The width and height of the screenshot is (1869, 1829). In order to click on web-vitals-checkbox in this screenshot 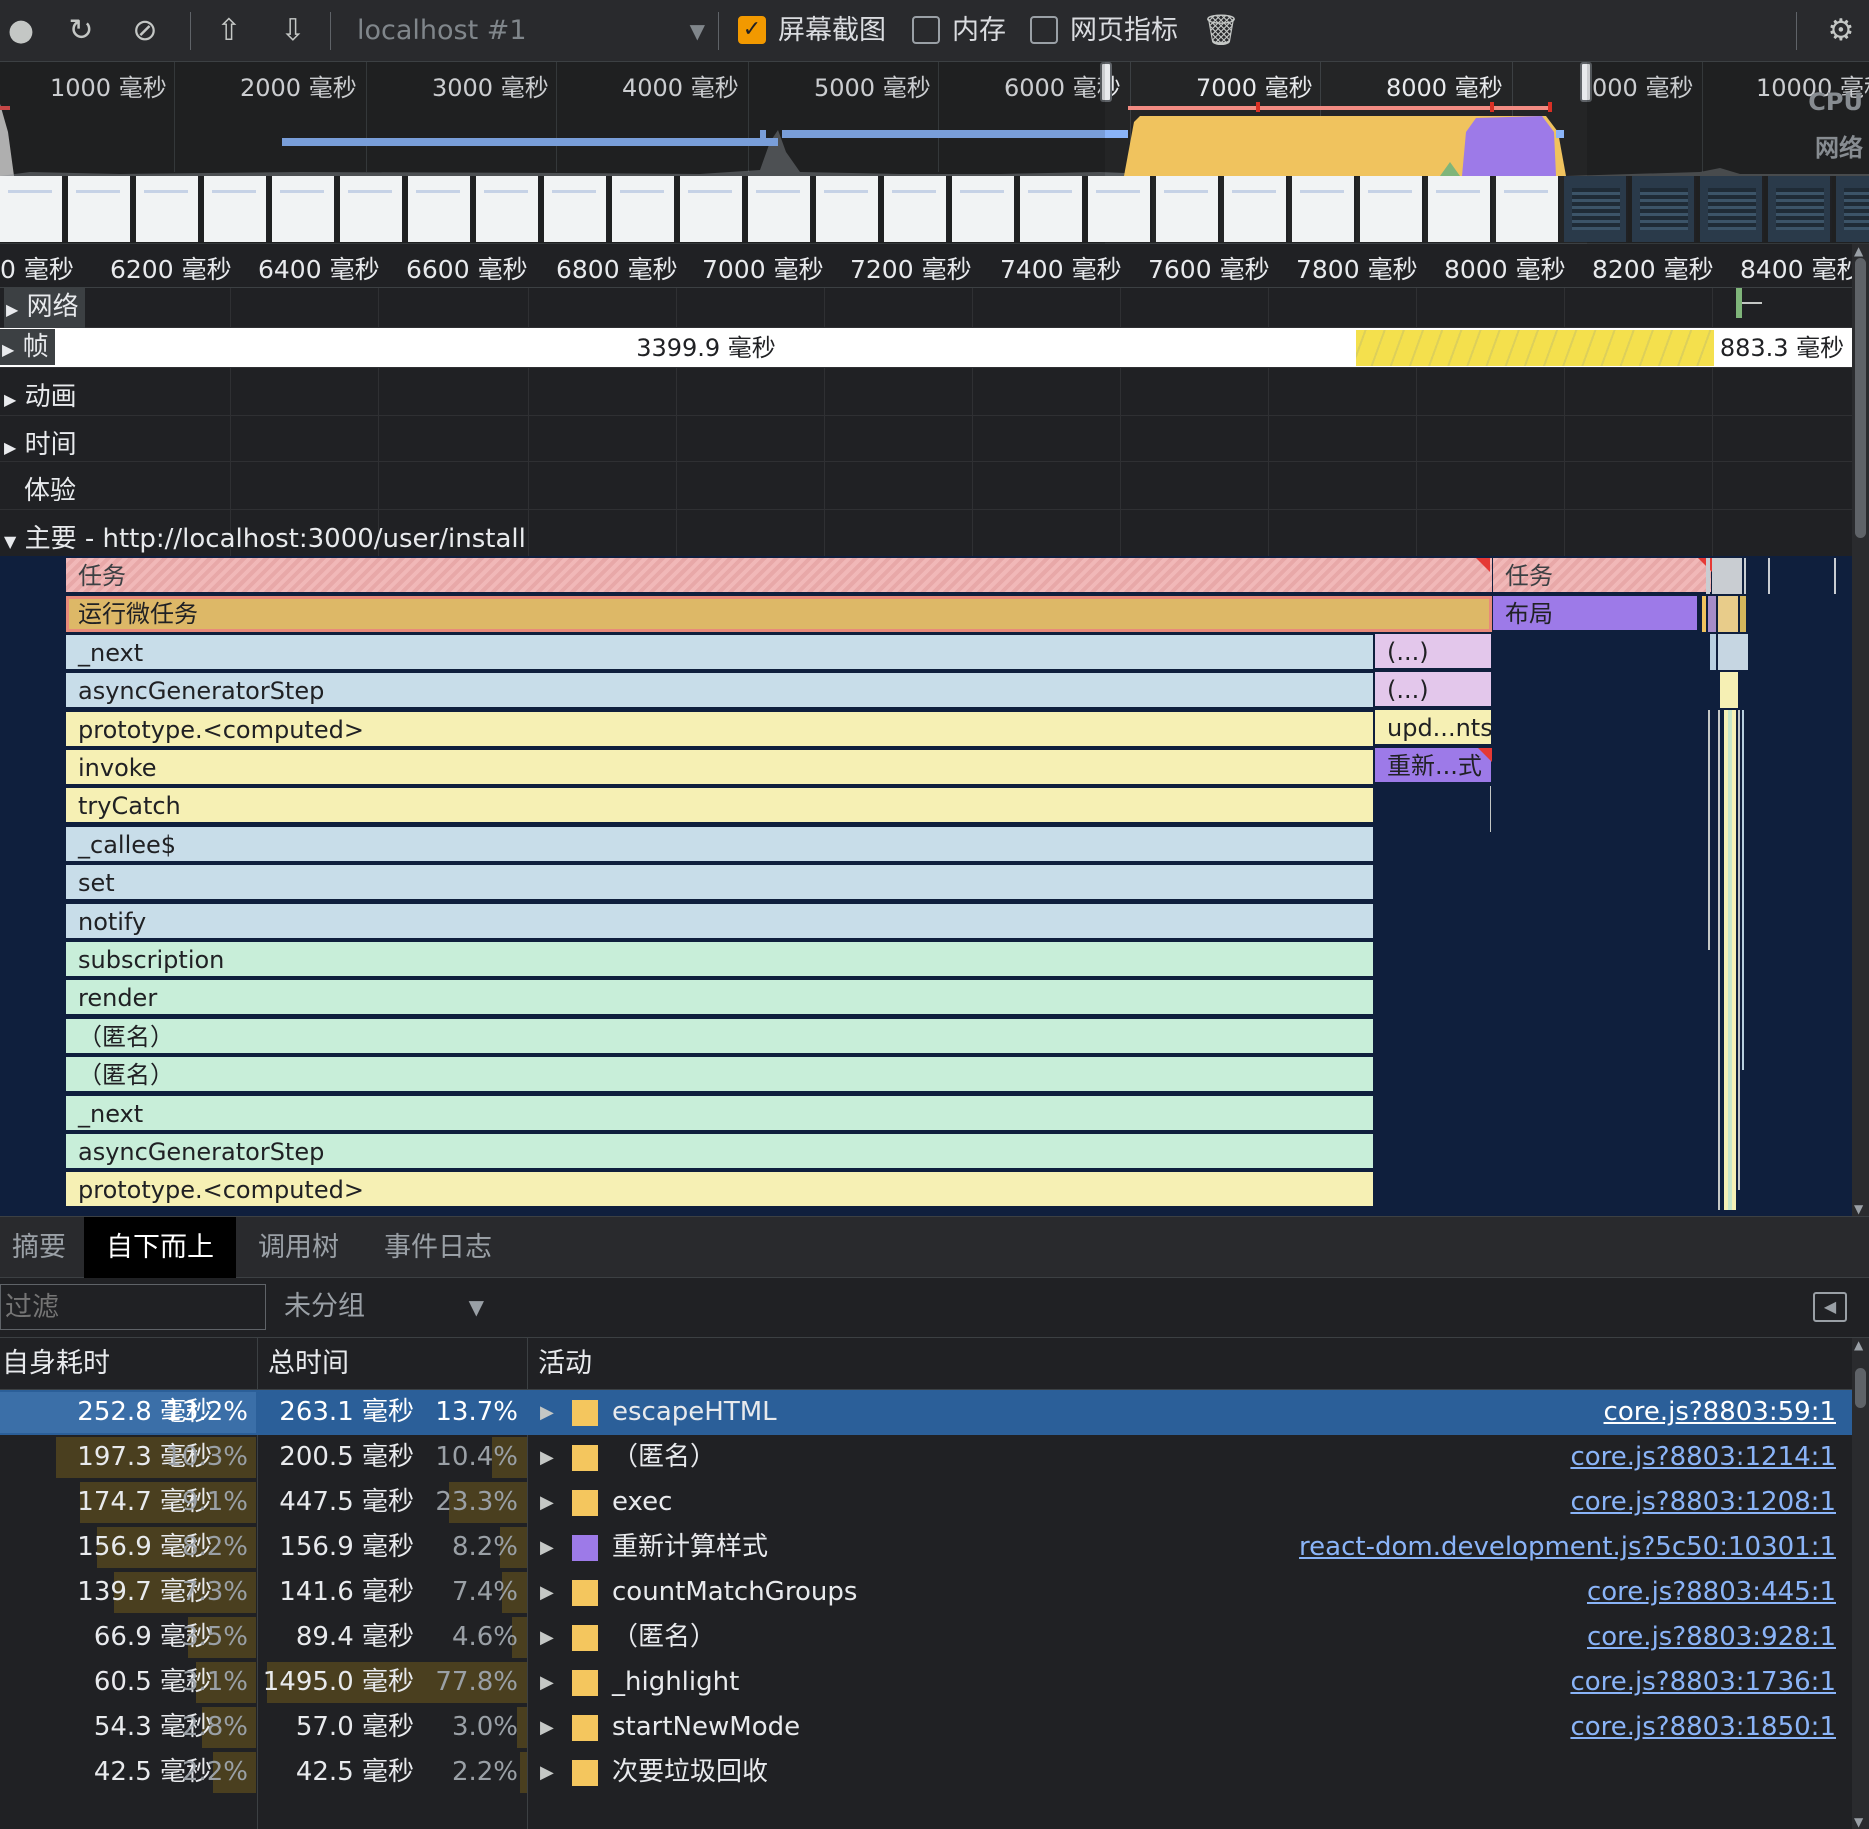, I will do `click(1044, 30)`.